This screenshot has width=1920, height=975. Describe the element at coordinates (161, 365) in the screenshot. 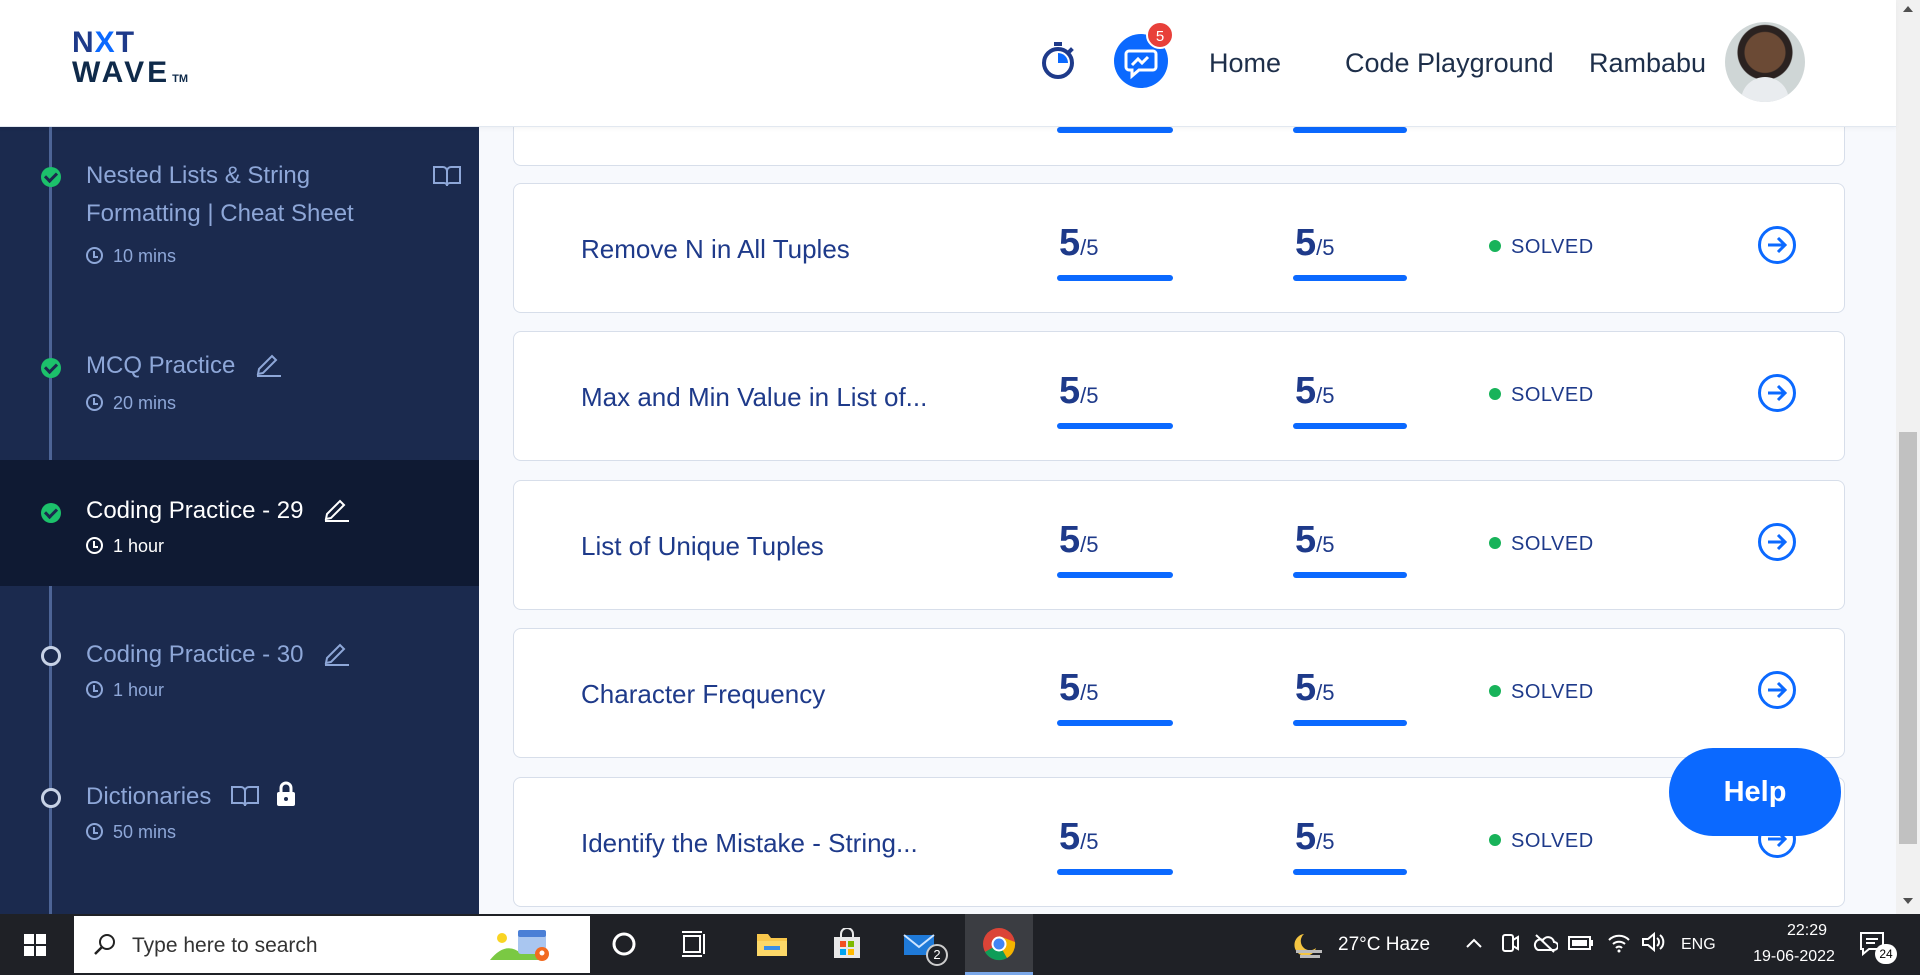

I see `sidebar-item-title: MCQ Practice` at that location.